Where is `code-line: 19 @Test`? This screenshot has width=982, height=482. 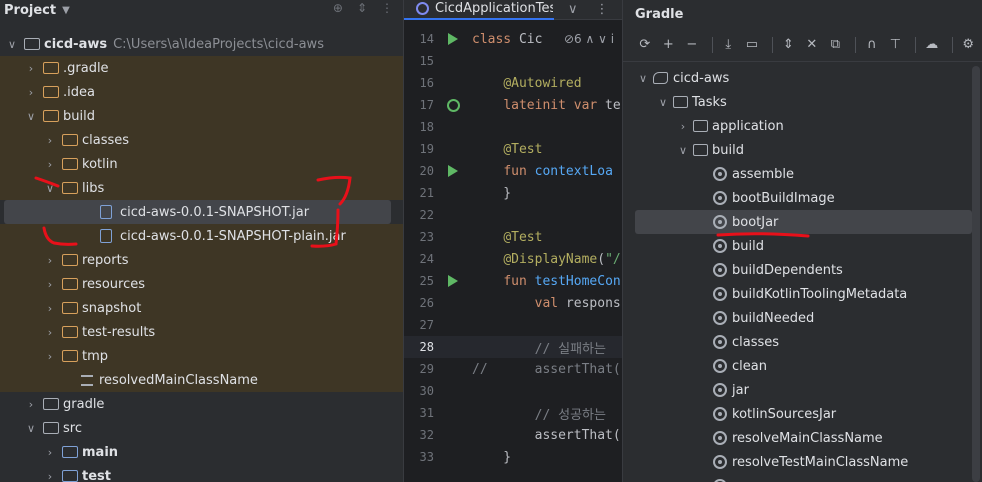 code-line: 19 @Test is located at coordinates (513, 149).